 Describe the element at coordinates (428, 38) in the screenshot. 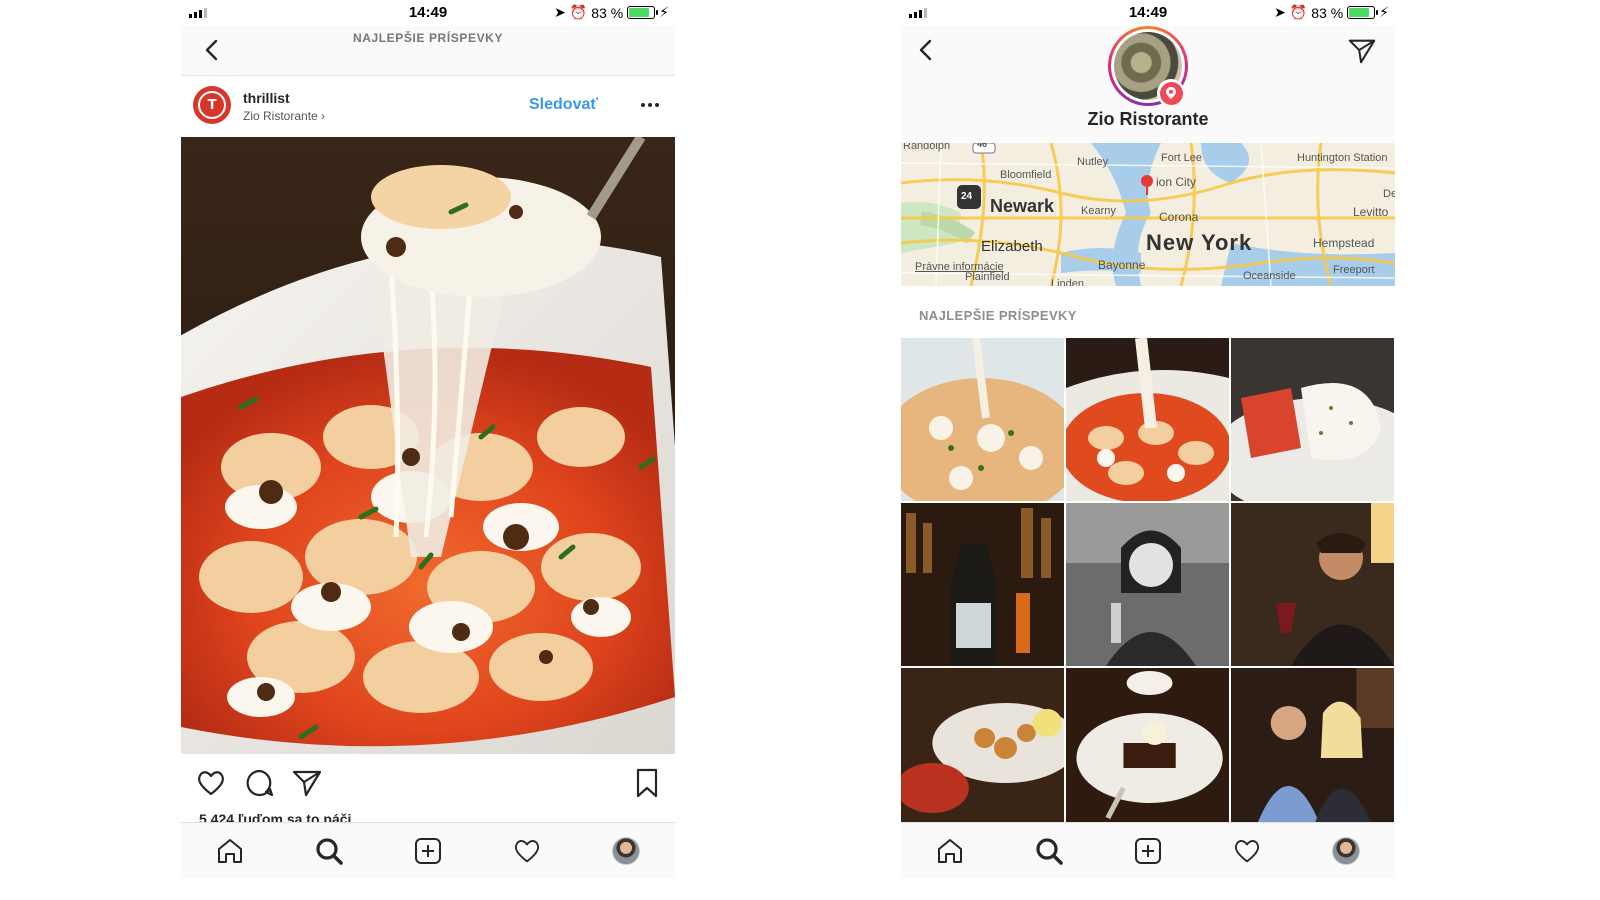

I see `page-title: NAJLEPŠIE PRÍSPEVKY` at that location.